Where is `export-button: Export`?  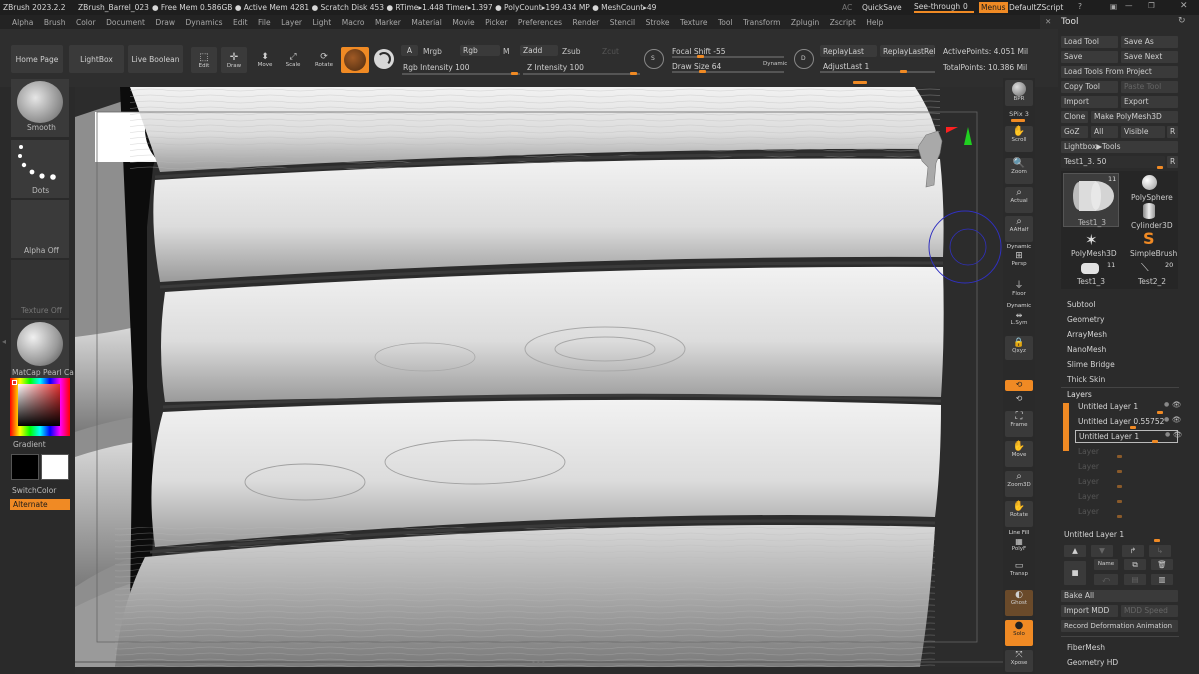 export-button: Export is located at coordinates (1149, 102).